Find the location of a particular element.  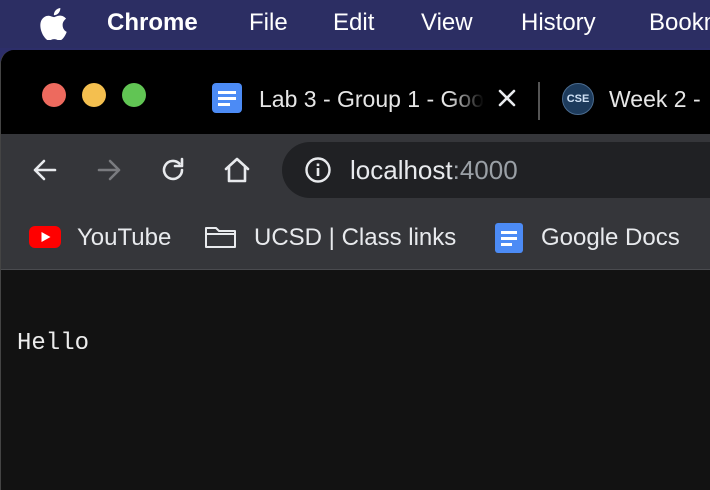

minimize-window-button is located at coordinates (94, 95).